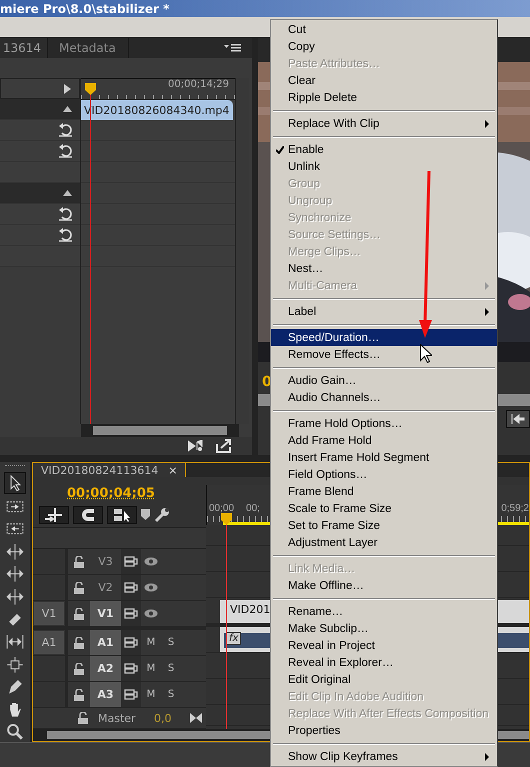 This screenshot has width=530, height=767. Describe the element at coordinates (234, 639) in the screenshot. I see `fx-badge: fx` at that location.